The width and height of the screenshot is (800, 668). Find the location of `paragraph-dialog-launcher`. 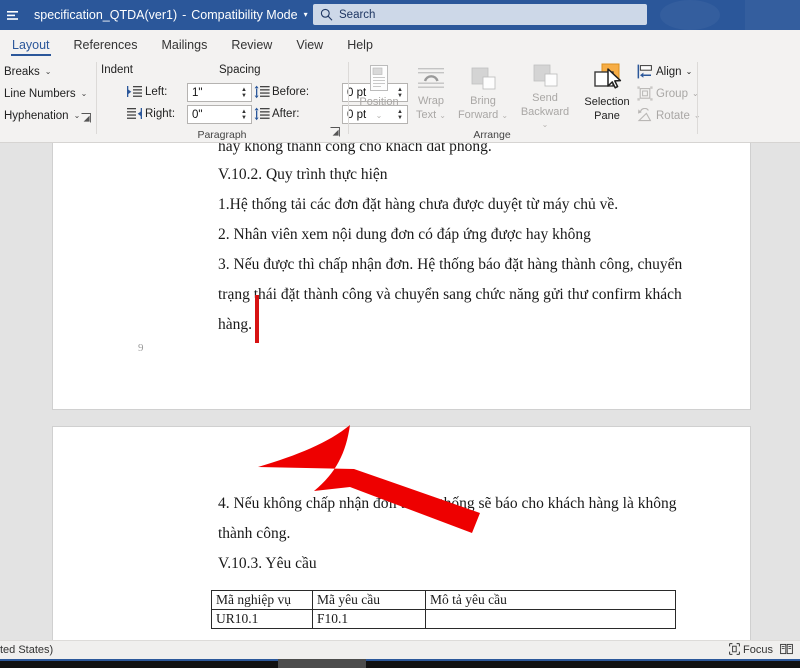

paragraph-dialog-launcher is located at coordinates (335, 133).